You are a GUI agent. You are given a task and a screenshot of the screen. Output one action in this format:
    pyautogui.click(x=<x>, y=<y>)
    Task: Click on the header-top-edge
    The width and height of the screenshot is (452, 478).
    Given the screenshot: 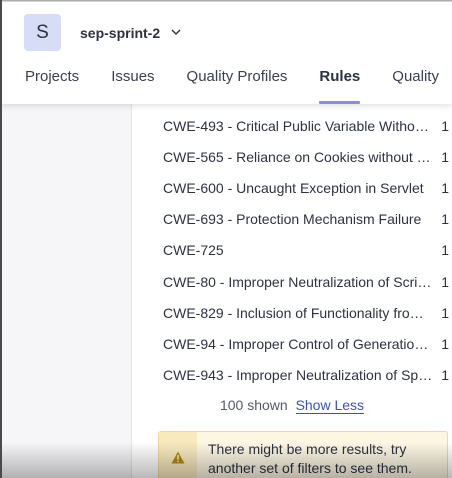 What is the action you would take?
    pyautogui.click(x=226, y=1)
    